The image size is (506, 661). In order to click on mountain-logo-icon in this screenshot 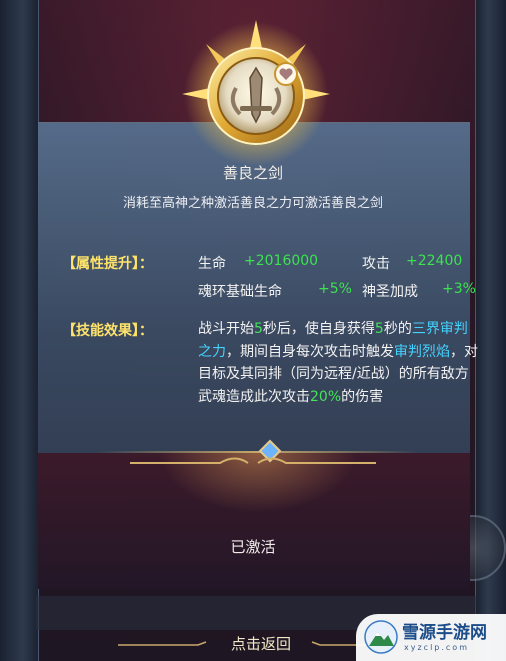, I will do `click(381, 637)`.